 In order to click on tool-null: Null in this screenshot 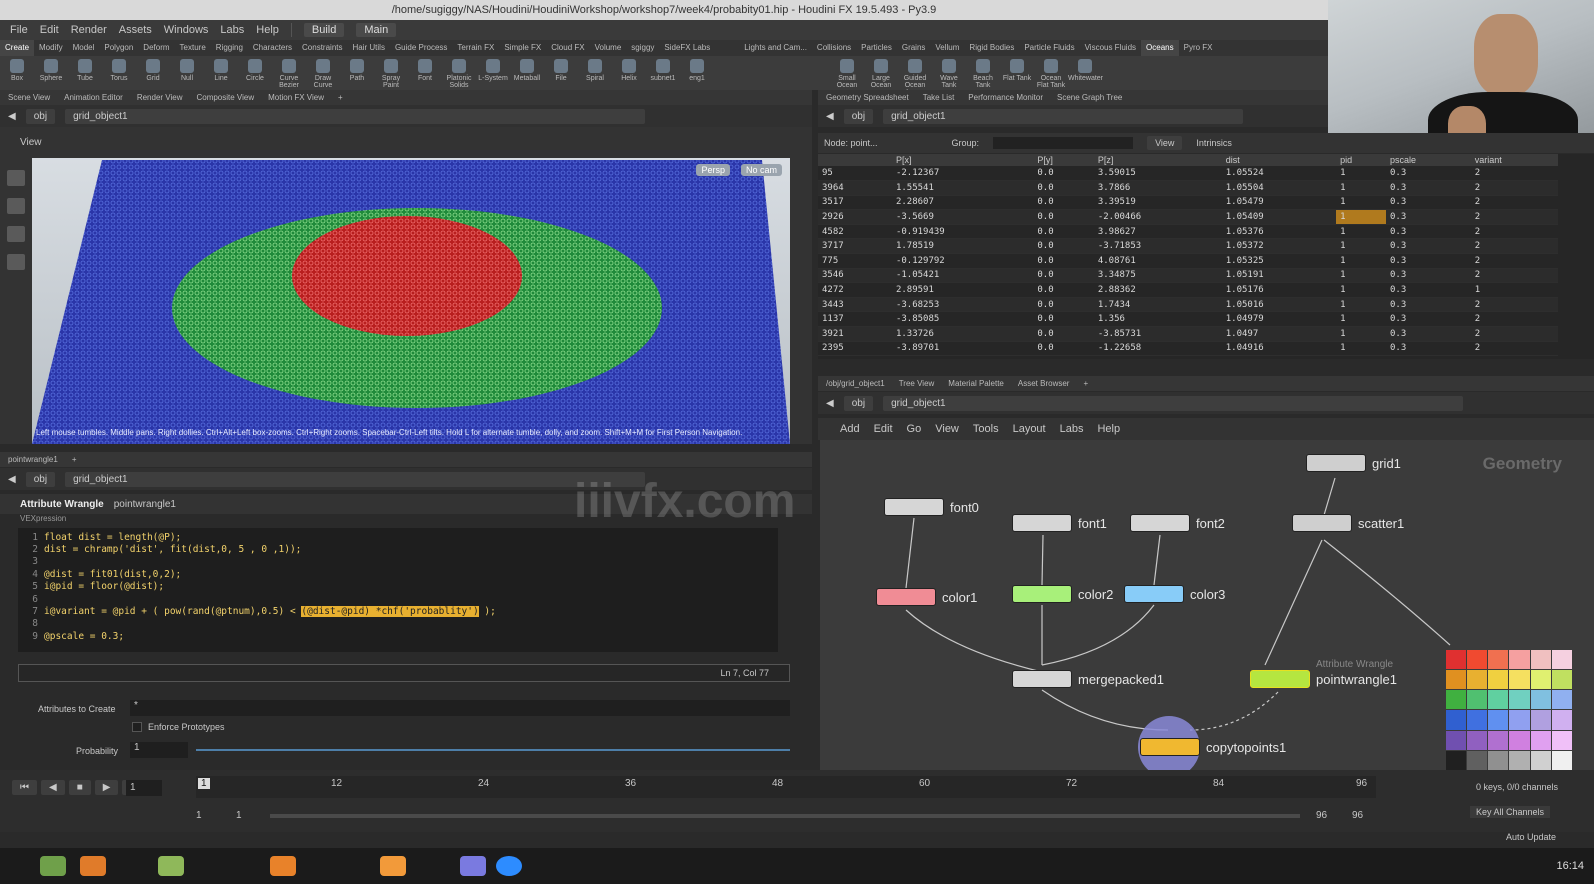, I will do `click(187, 73)`.